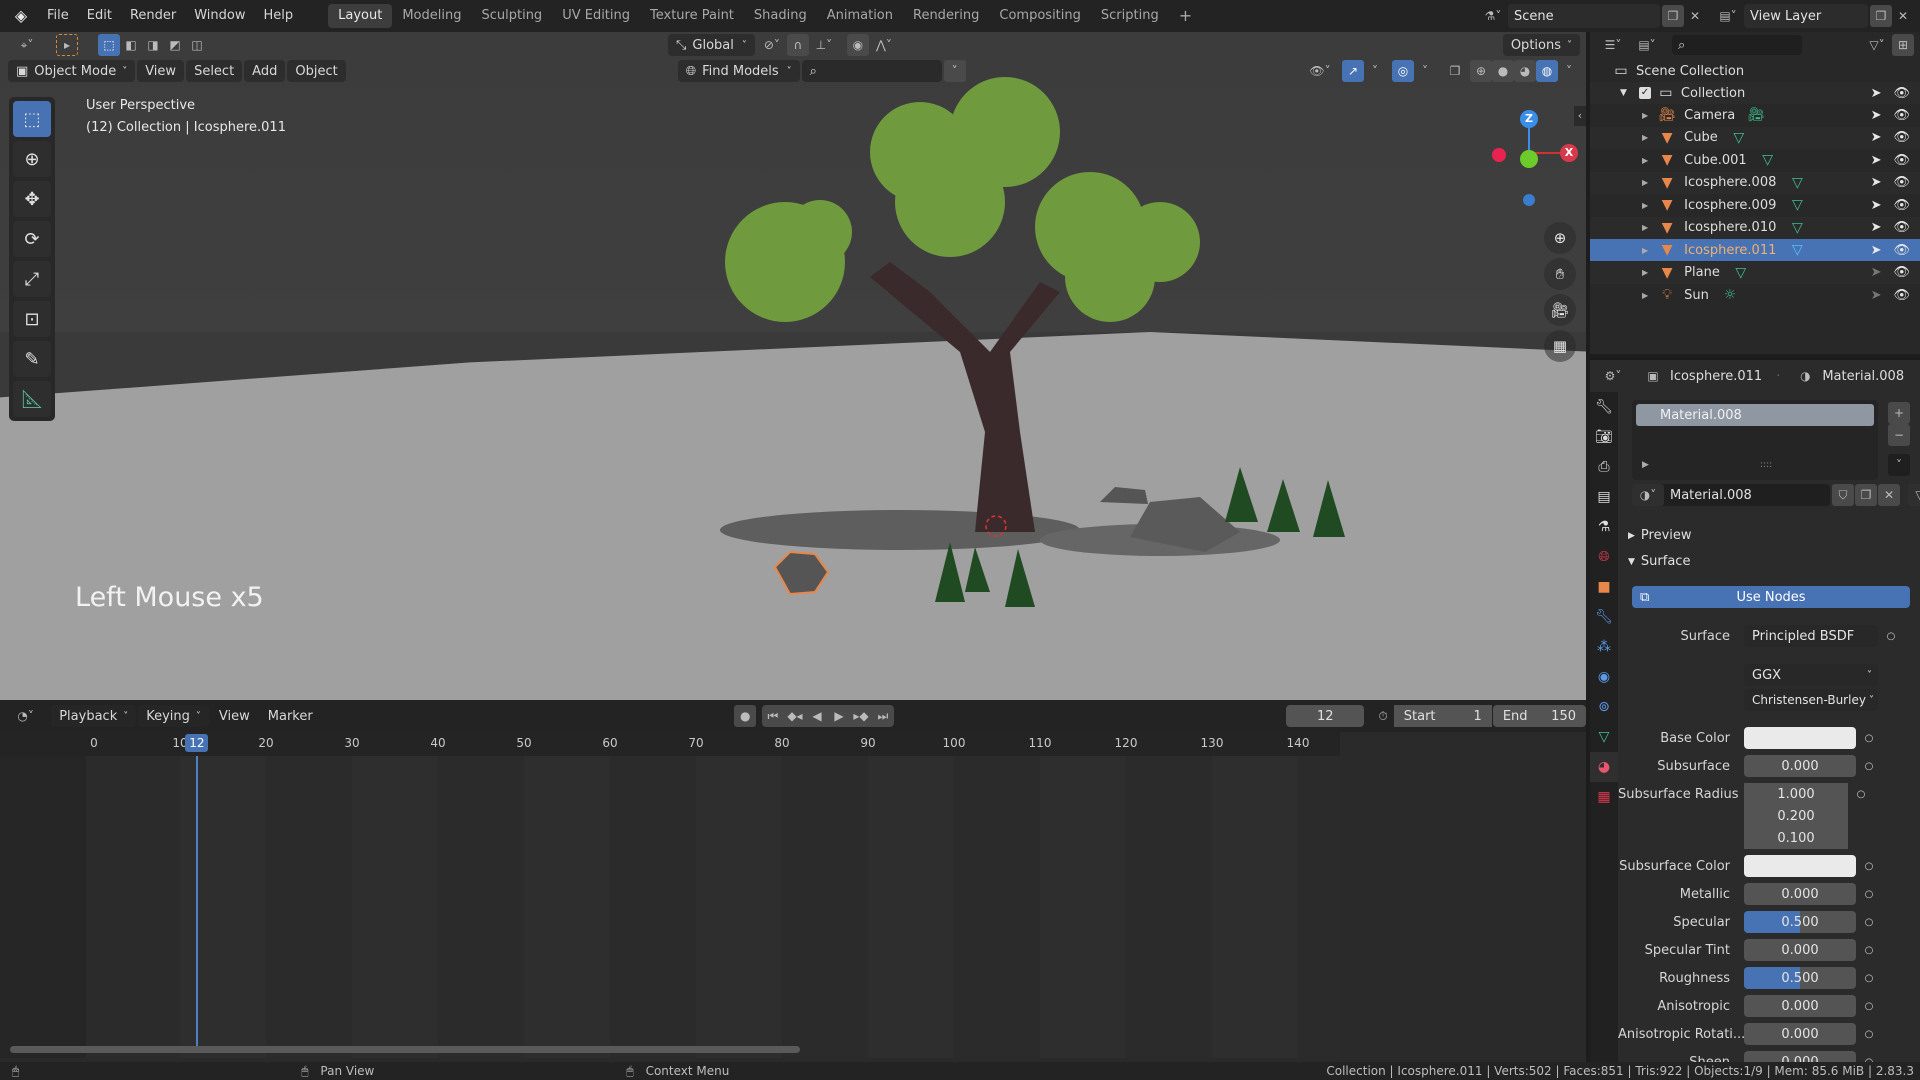 This screenshot has width=1920, height=1080. What do you see at coordinates (1881, 16) in the screenshot?
I see `new-view-layer-icon: ❐` at bounding box center [1881, 16].